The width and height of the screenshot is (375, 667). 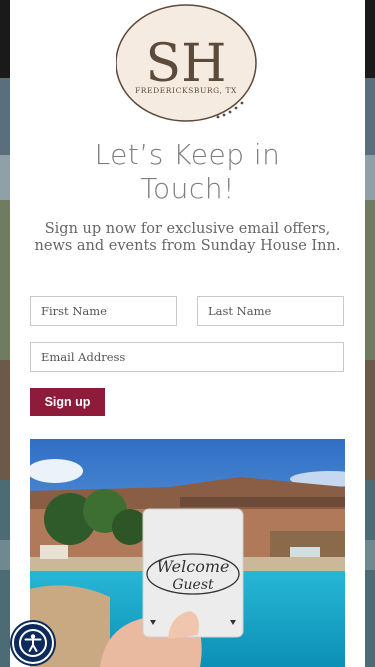 I want to click on sunday-house-logo: SH FREDERICKSBURG, TX, so click(x=186, y=63).